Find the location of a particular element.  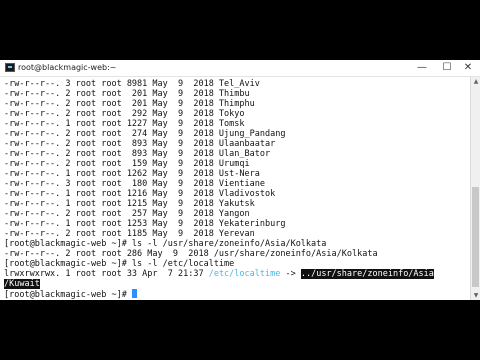

symlink-arrow: -> is located at coordinates (290, 274).